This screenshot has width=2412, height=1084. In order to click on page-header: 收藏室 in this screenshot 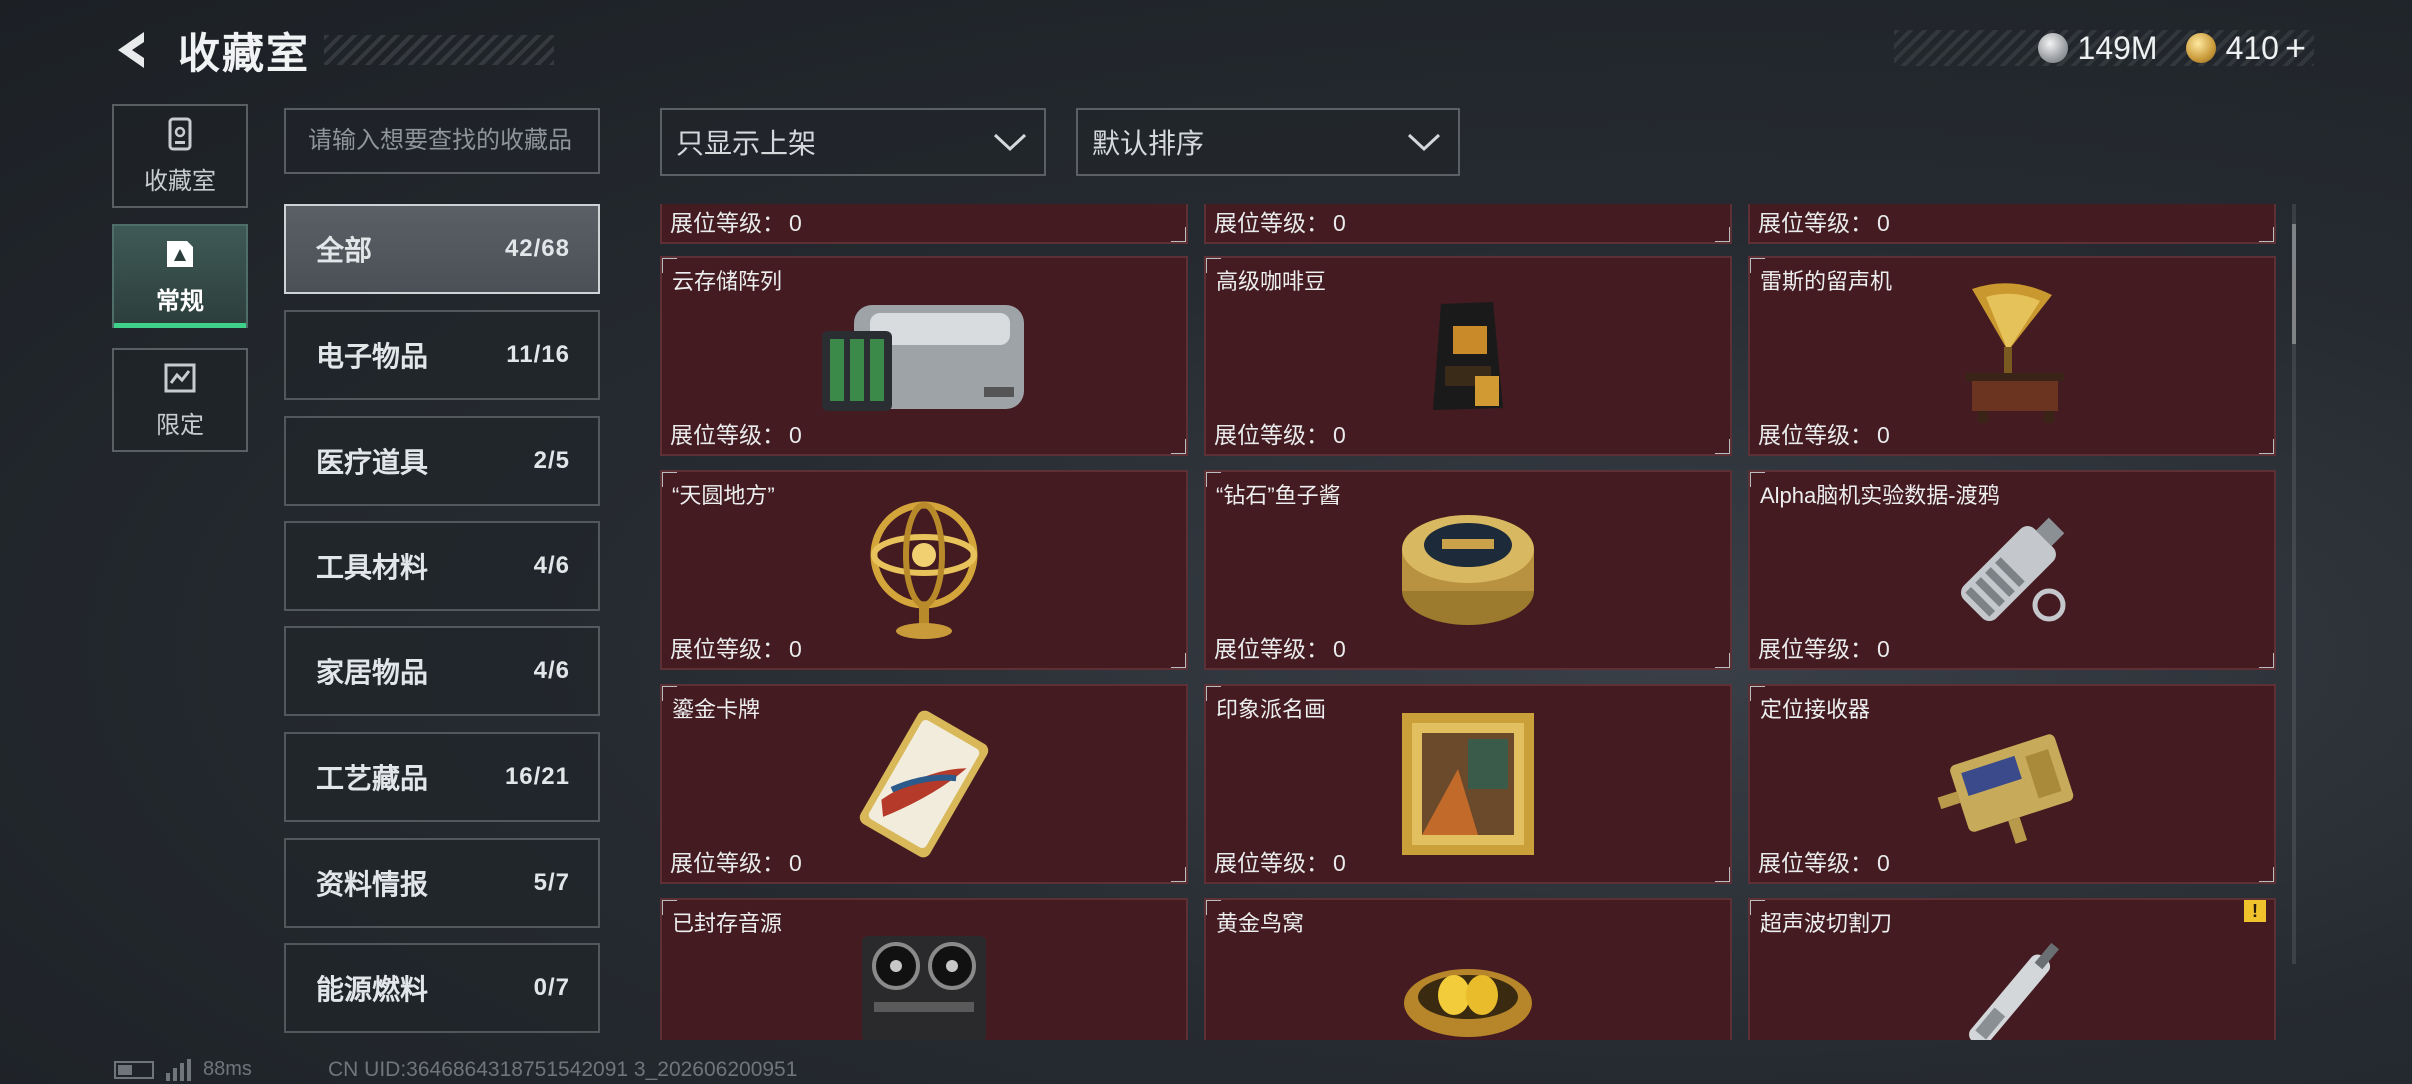, I will do `click(332, 50)`.